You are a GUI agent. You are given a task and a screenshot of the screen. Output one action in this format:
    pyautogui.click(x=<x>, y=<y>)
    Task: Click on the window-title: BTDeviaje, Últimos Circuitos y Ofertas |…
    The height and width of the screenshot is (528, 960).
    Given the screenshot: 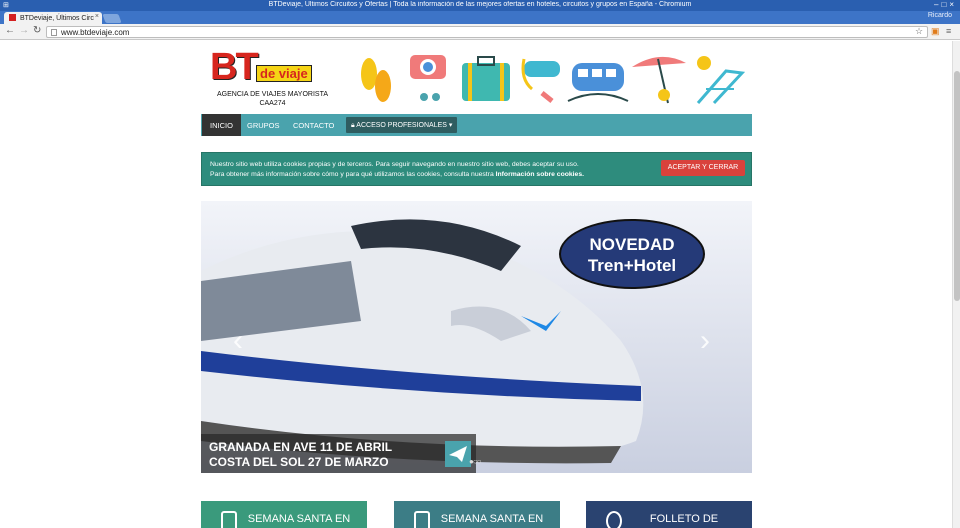 What is the action you would take?
    pyautogui.click(x=480, y=4)
    